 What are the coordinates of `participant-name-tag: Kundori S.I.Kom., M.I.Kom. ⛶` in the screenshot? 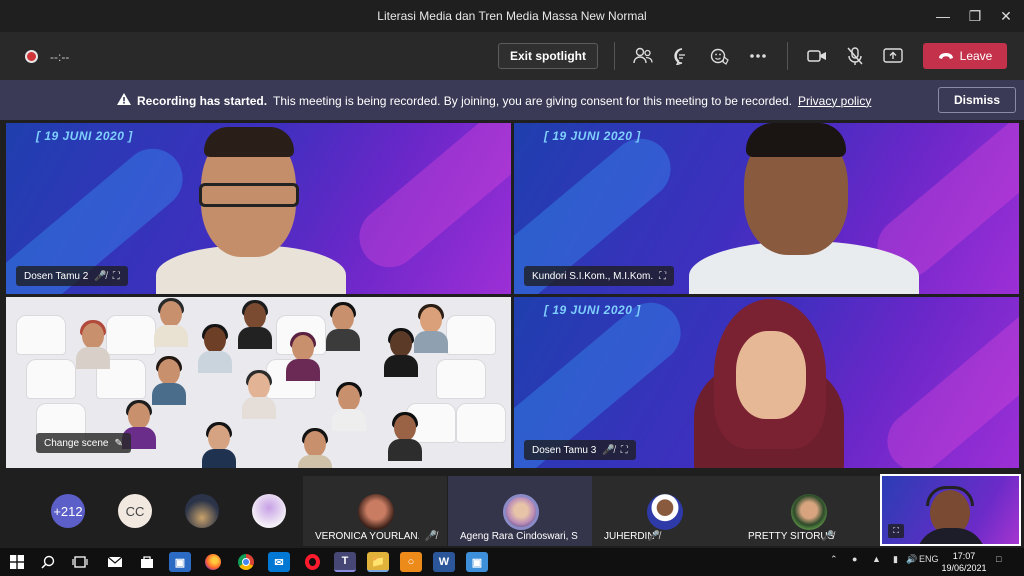 It's located at (599, 276).